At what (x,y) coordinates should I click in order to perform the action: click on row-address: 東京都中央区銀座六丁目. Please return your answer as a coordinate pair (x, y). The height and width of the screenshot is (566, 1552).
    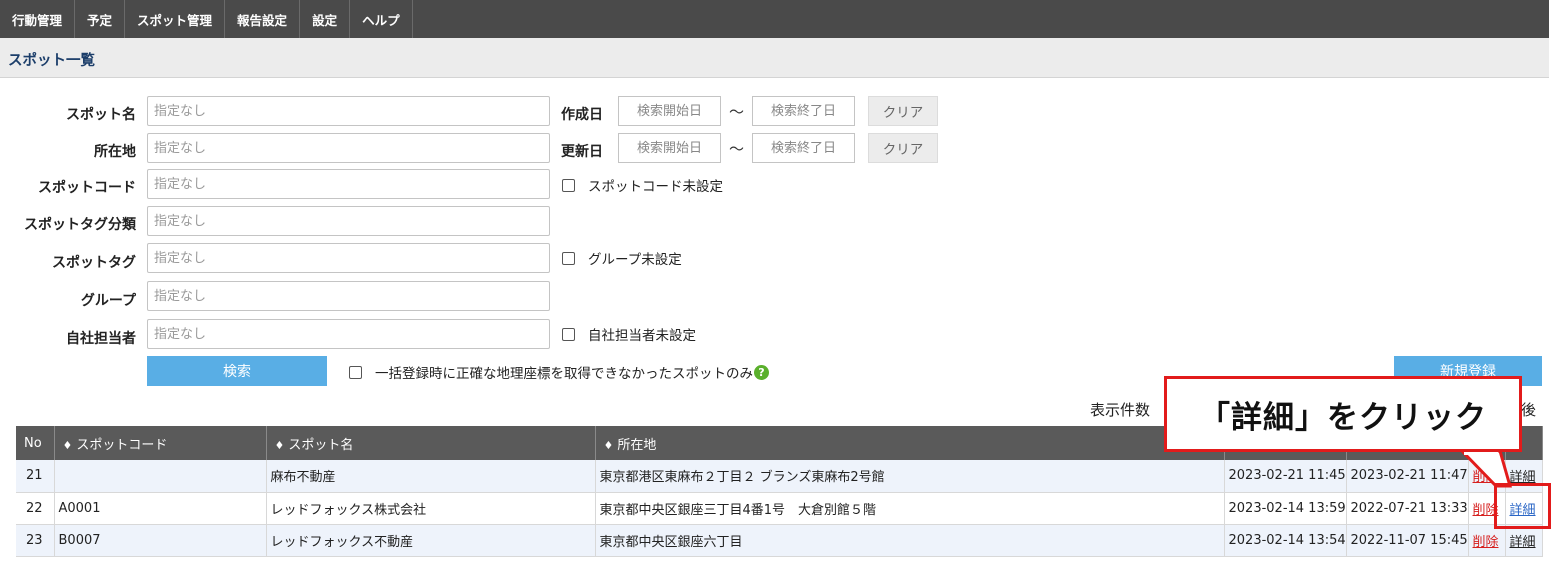
    Looking at the image, I should click on (910, 540).